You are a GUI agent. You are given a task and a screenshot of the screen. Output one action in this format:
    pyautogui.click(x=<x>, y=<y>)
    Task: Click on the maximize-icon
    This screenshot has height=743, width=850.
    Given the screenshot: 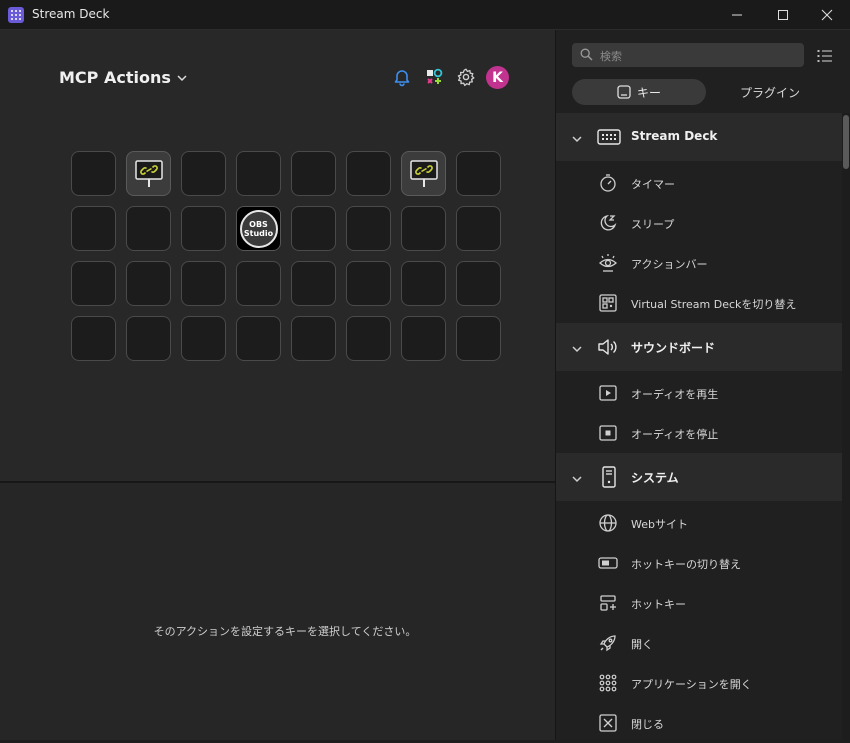 What is the action you would take?
    pyautogui.click(x=783, y=15)
    